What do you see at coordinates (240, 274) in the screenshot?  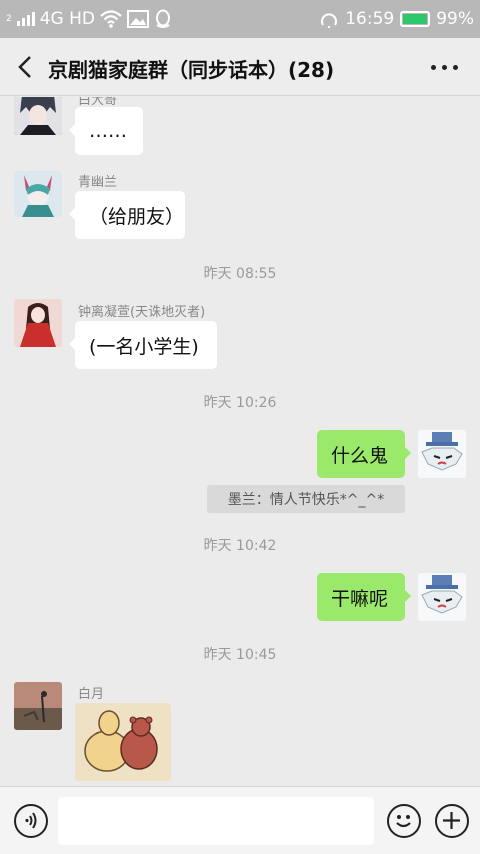 I see `timestamp: 昨天 08:55` at bounding box center [240, 274].